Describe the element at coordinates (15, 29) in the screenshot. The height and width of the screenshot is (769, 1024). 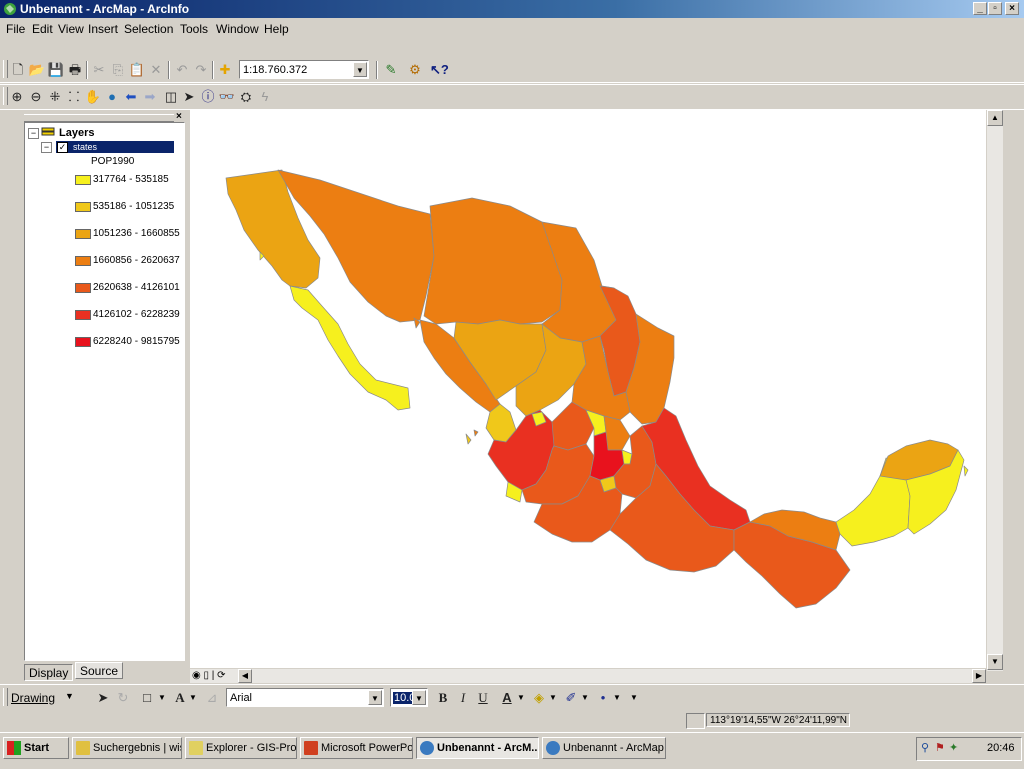
I see `menu-file: File` at that location.